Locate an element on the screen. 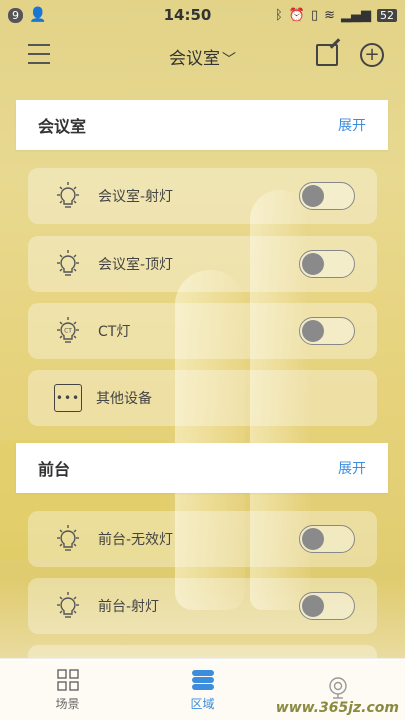  status-time: 14:50 is located at coordinates (187, 15).